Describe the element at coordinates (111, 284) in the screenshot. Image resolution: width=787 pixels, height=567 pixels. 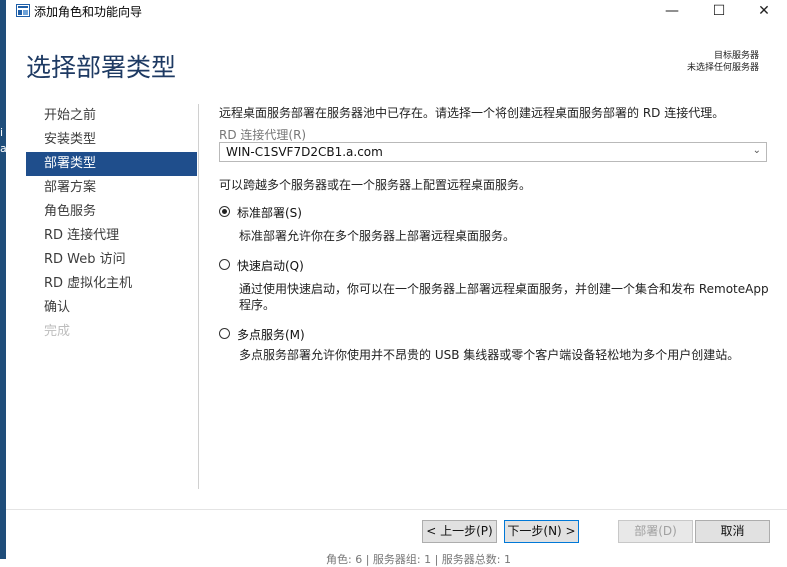
I see `nav-step-rd-virtualization-host: RD 虚拟化主机` at that location.